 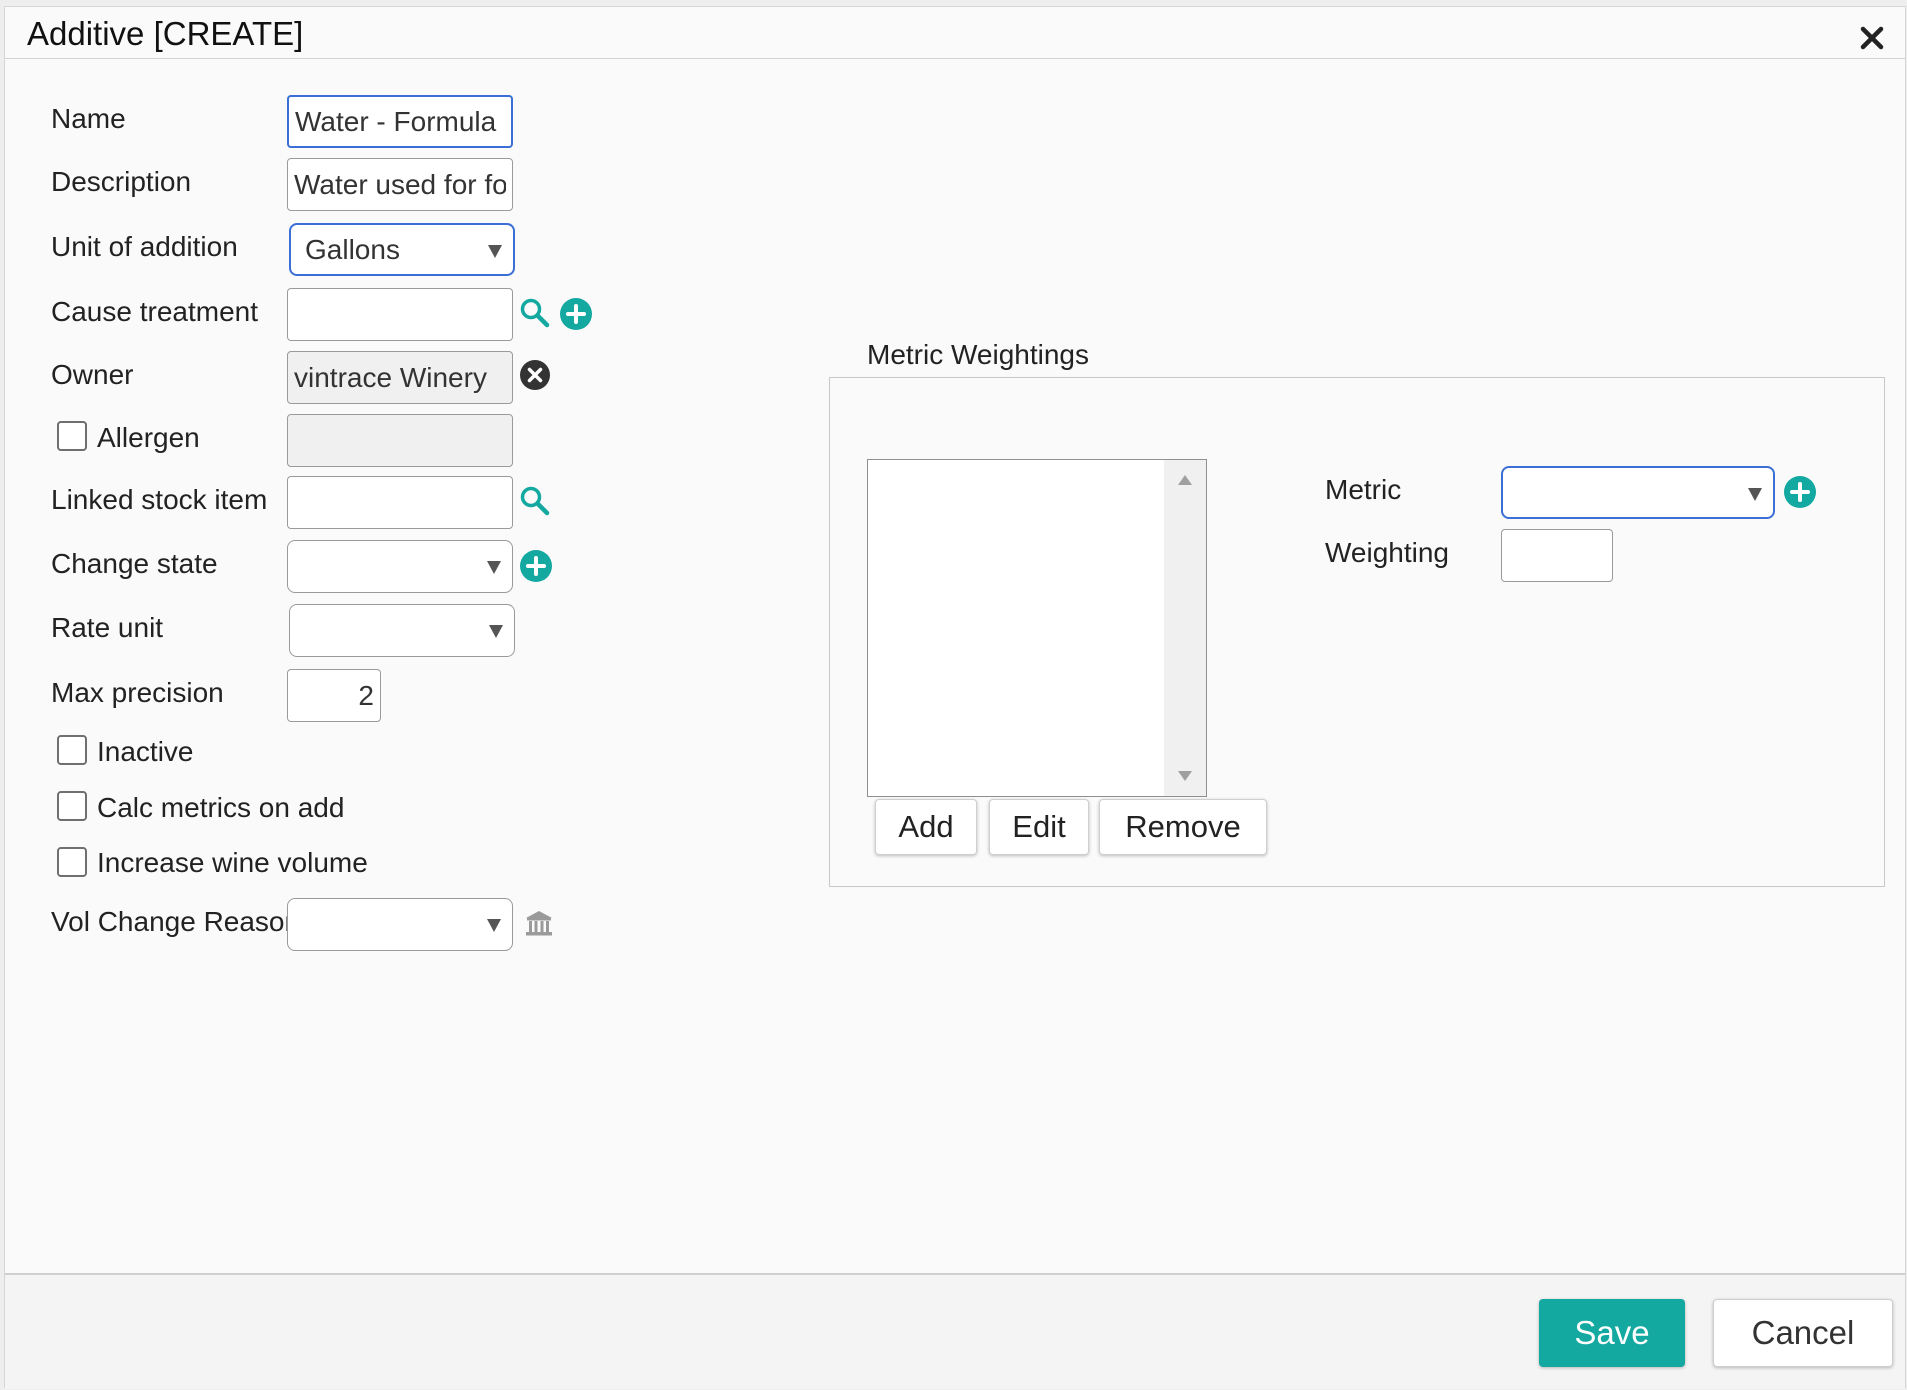 What do you see at coordinates (134, 563) in the screenshot?
I see `change-state-label: Change state` at bounding box center [134, 563].